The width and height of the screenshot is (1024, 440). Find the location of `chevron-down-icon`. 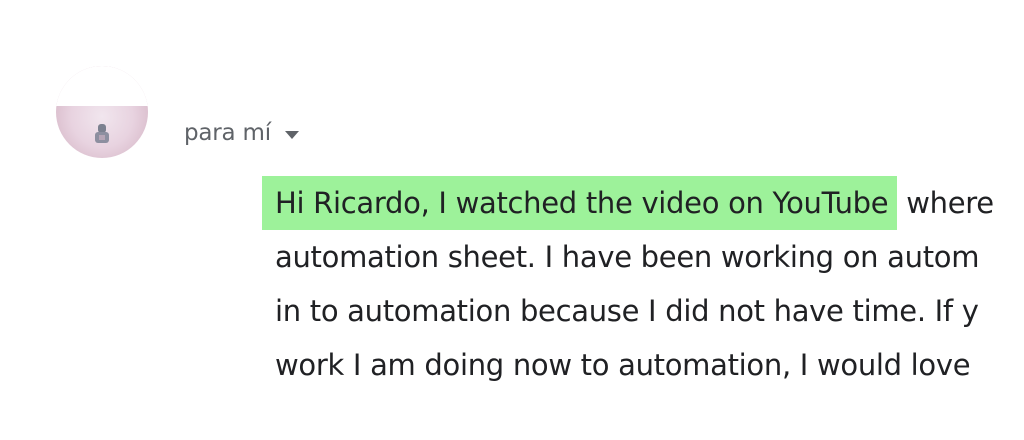

chevron-down-icon is located at coordinates (291, 134).